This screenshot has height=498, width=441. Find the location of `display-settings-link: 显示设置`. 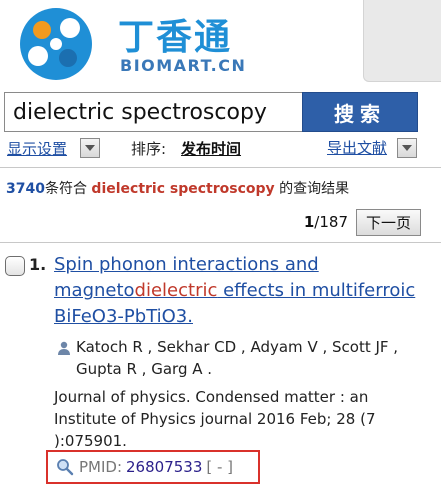

display-settings-link: 显示设置 is located at coordinates (37, 148).